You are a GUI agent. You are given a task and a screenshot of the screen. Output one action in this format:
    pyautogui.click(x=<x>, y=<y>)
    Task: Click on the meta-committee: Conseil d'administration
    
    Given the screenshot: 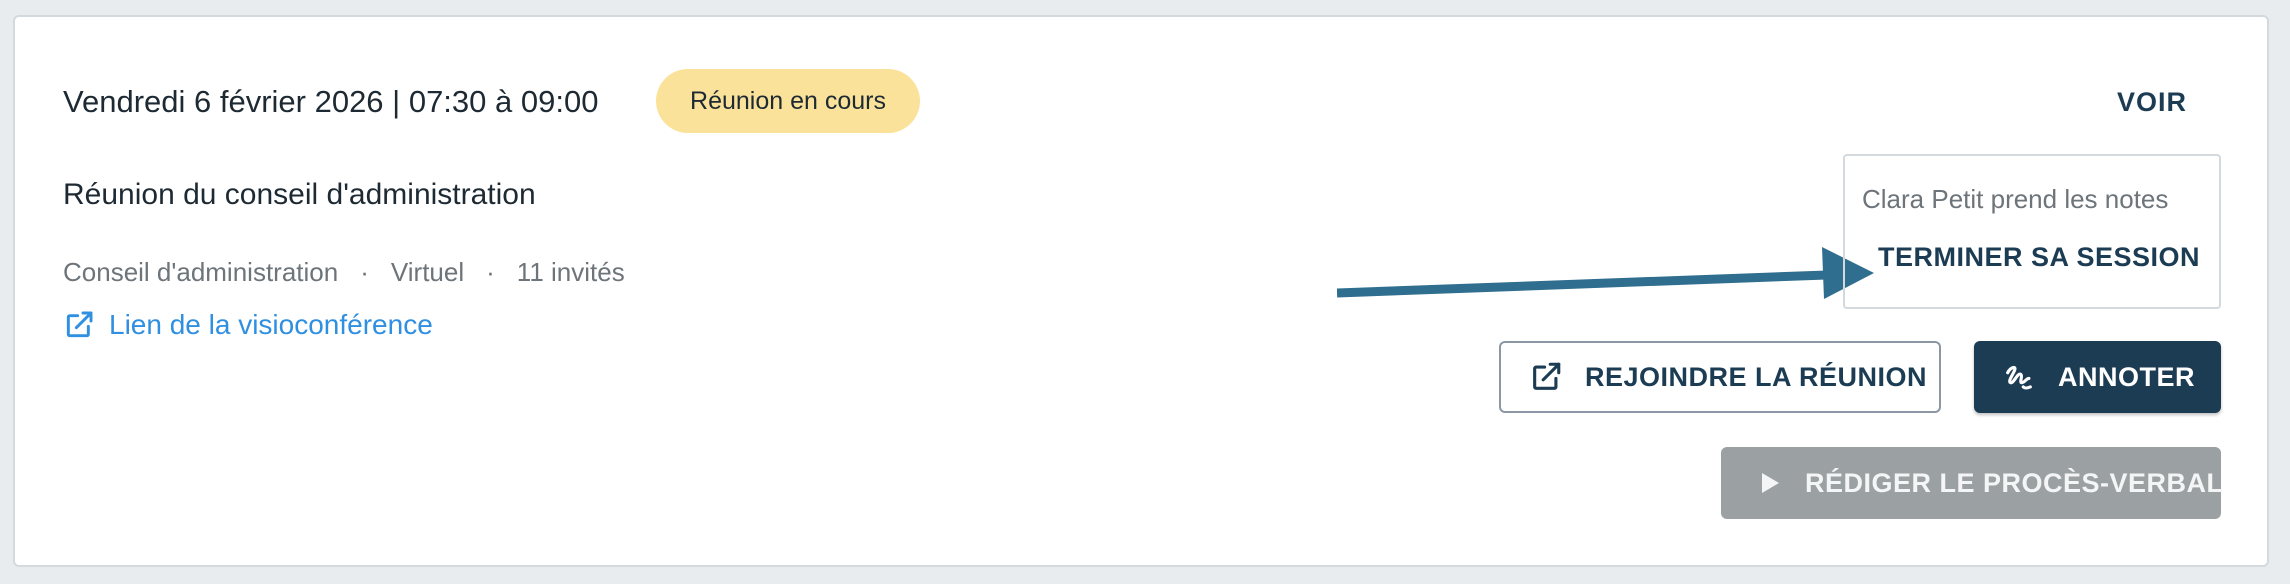 What is the action you would take?
    pyautogui.click(x=201, y=272)
    